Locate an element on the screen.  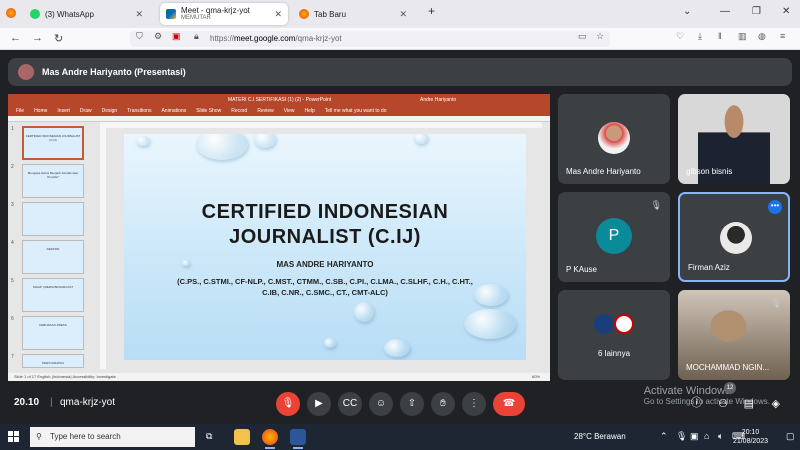
minimize-icon: — is located at coordinates (725, 11).